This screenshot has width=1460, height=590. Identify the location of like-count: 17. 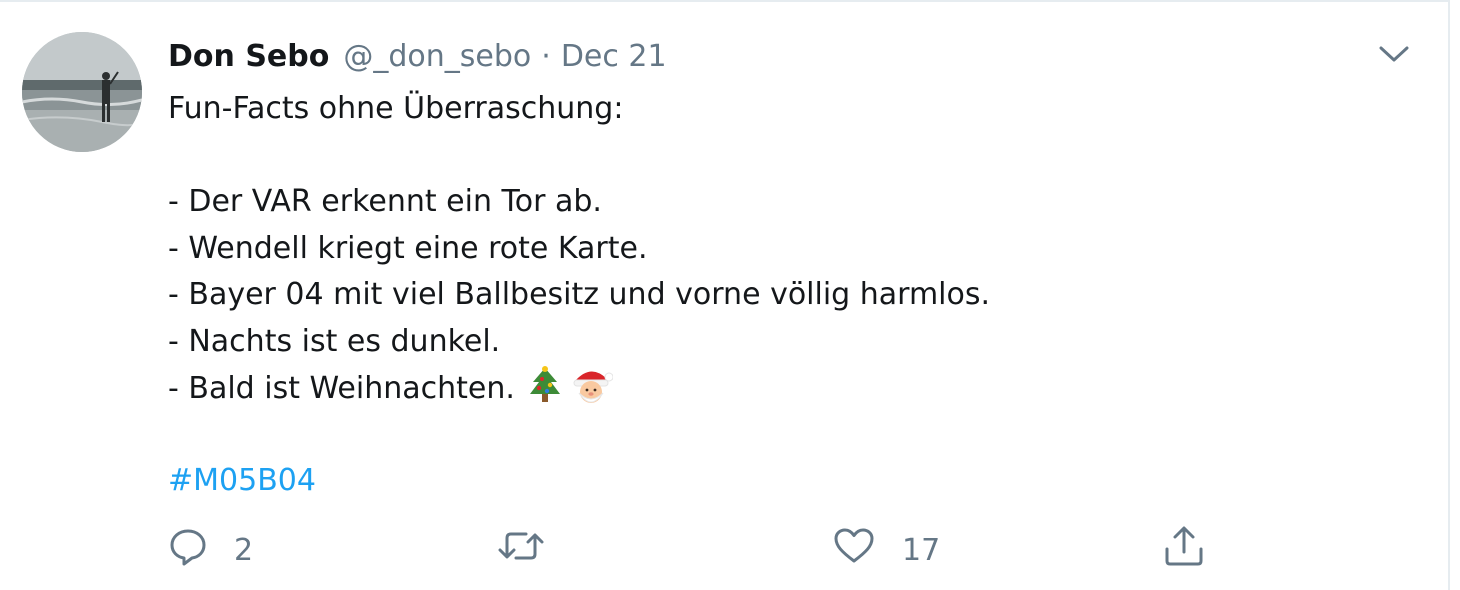
(921, 550).